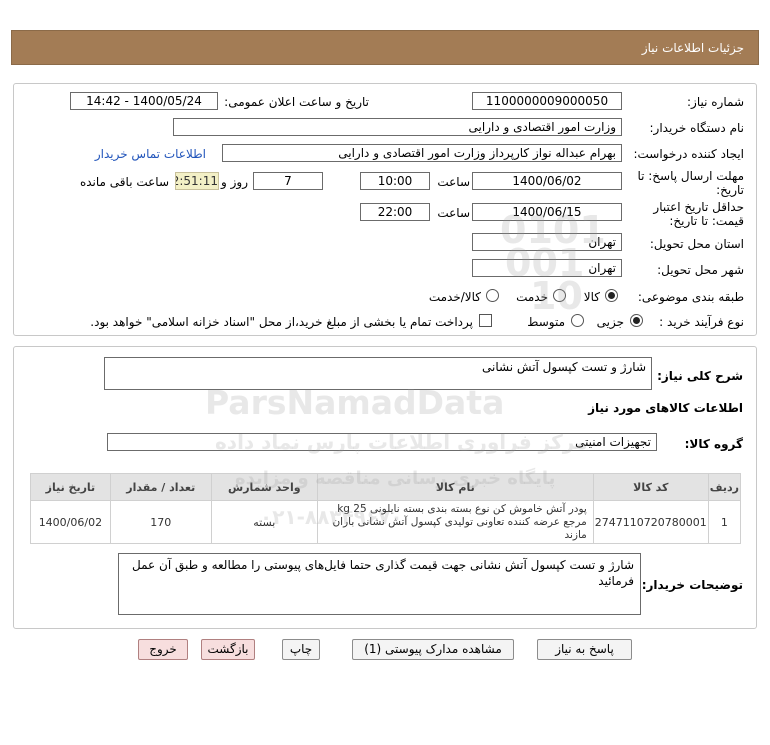  What do you see at coordinates (492, 295) in the screenshot?
I see `category-goods-service-radio` at bounding box center [492, 295].